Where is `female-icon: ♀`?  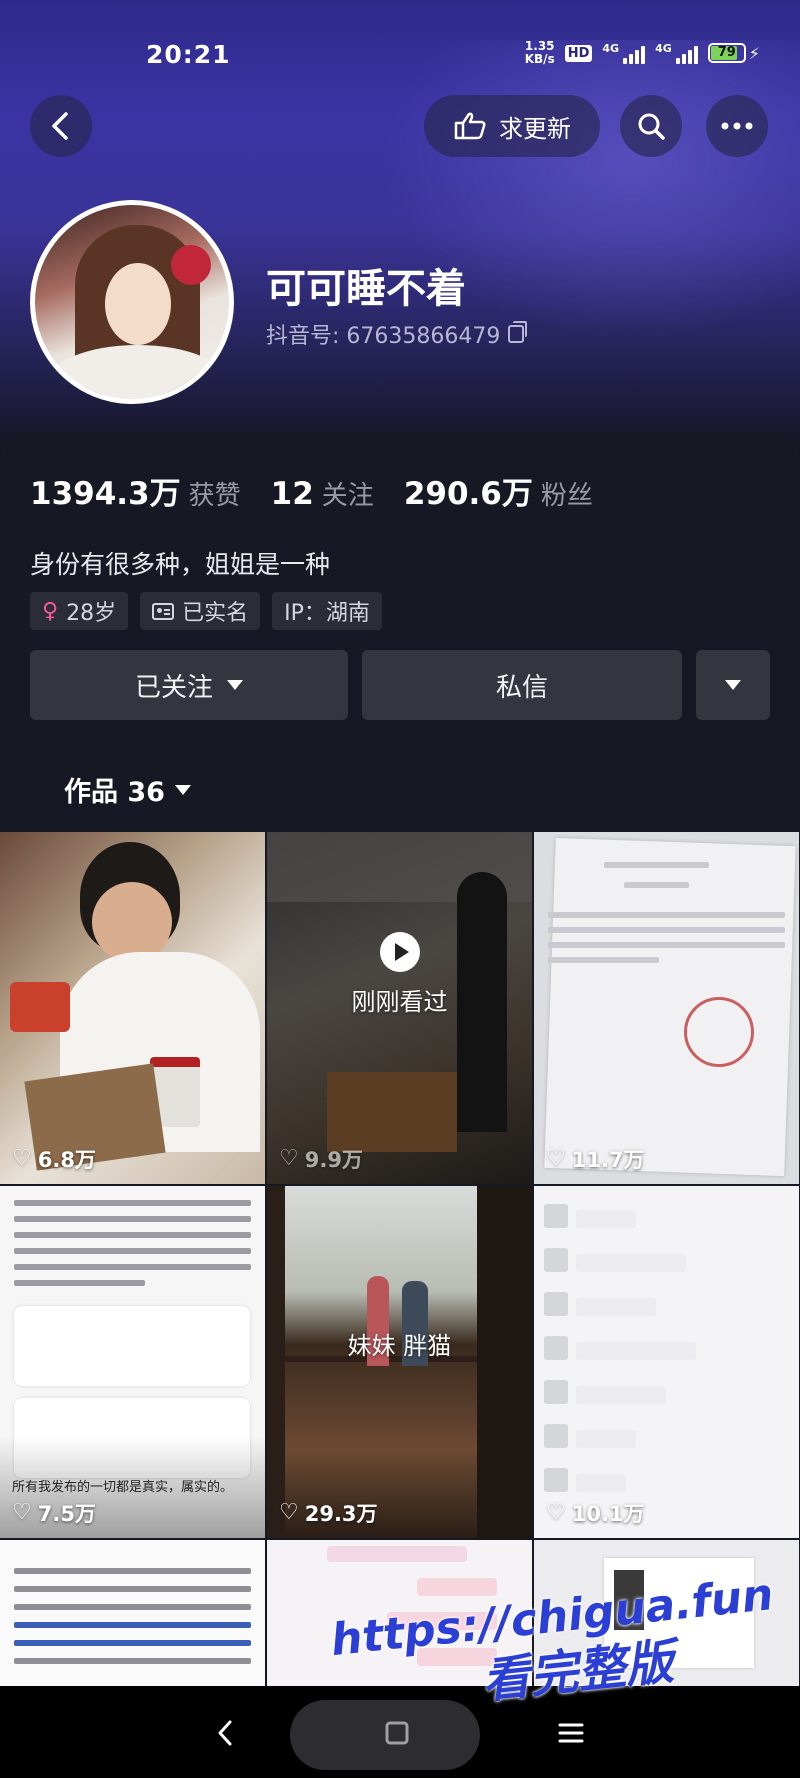 female-icon: ♀ is located at coordinates (50, 611).